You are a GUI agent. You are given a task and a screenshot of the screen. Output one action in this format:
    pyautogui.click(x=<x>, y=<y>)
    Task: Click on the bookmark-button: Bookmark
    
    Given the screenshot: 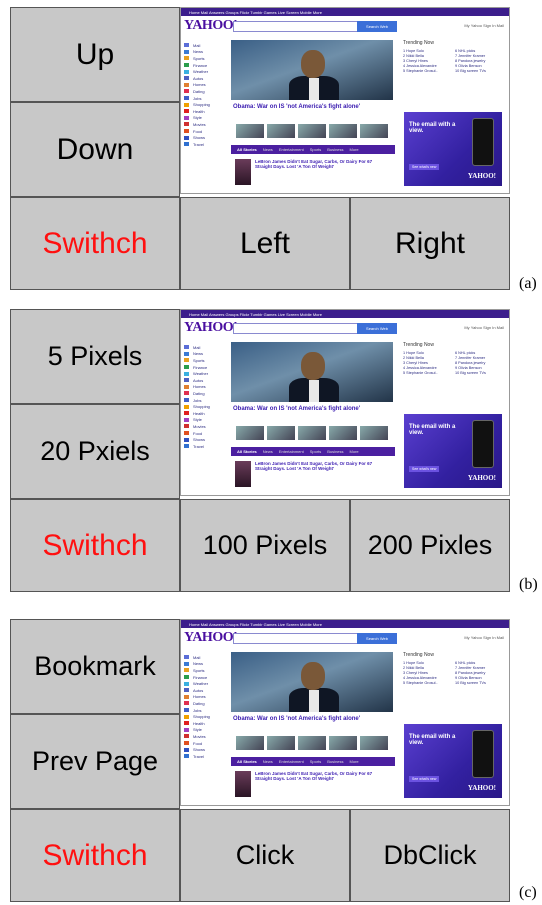 What is the action you would take?
    pyautogui.click(x=95, y=666)
    